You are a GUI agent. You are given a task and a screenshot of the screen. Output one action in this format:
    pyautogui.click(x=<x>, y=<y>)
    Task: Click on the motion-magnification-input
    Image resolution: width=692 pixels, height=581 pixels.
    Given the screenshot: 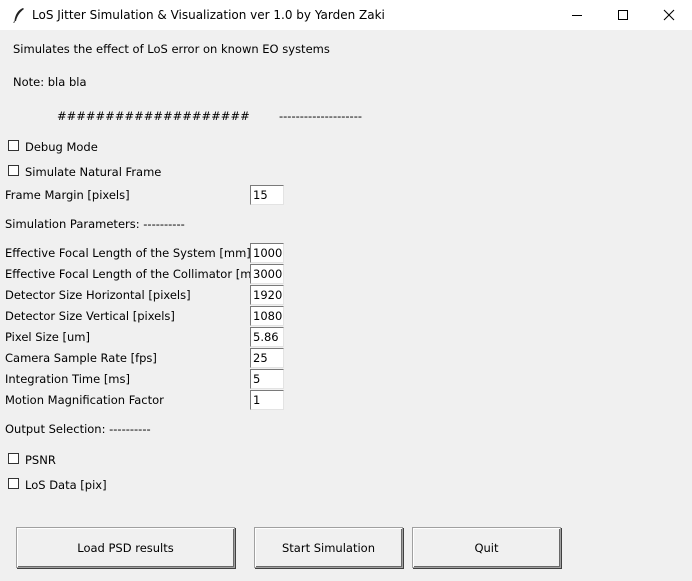 What is the action you would take?
    pyautogui.click(x=267, y=400)
    